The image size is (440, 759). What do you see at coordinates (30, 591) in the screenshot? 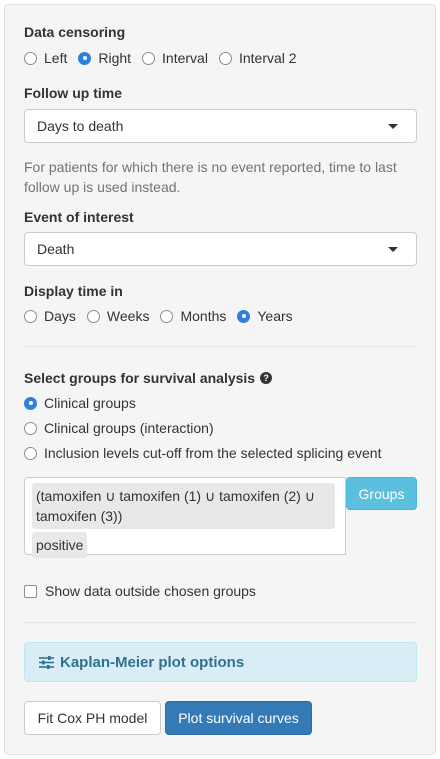
I see `checkbox` at bounding box center [30, 591].